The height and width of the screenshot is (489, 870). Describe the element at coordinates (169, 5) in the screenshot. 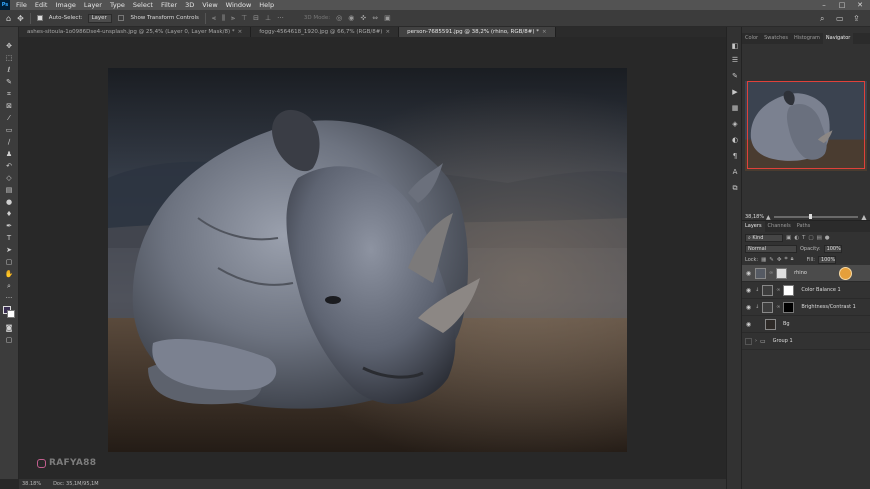

I see `menu-filter: Filter` at that location.